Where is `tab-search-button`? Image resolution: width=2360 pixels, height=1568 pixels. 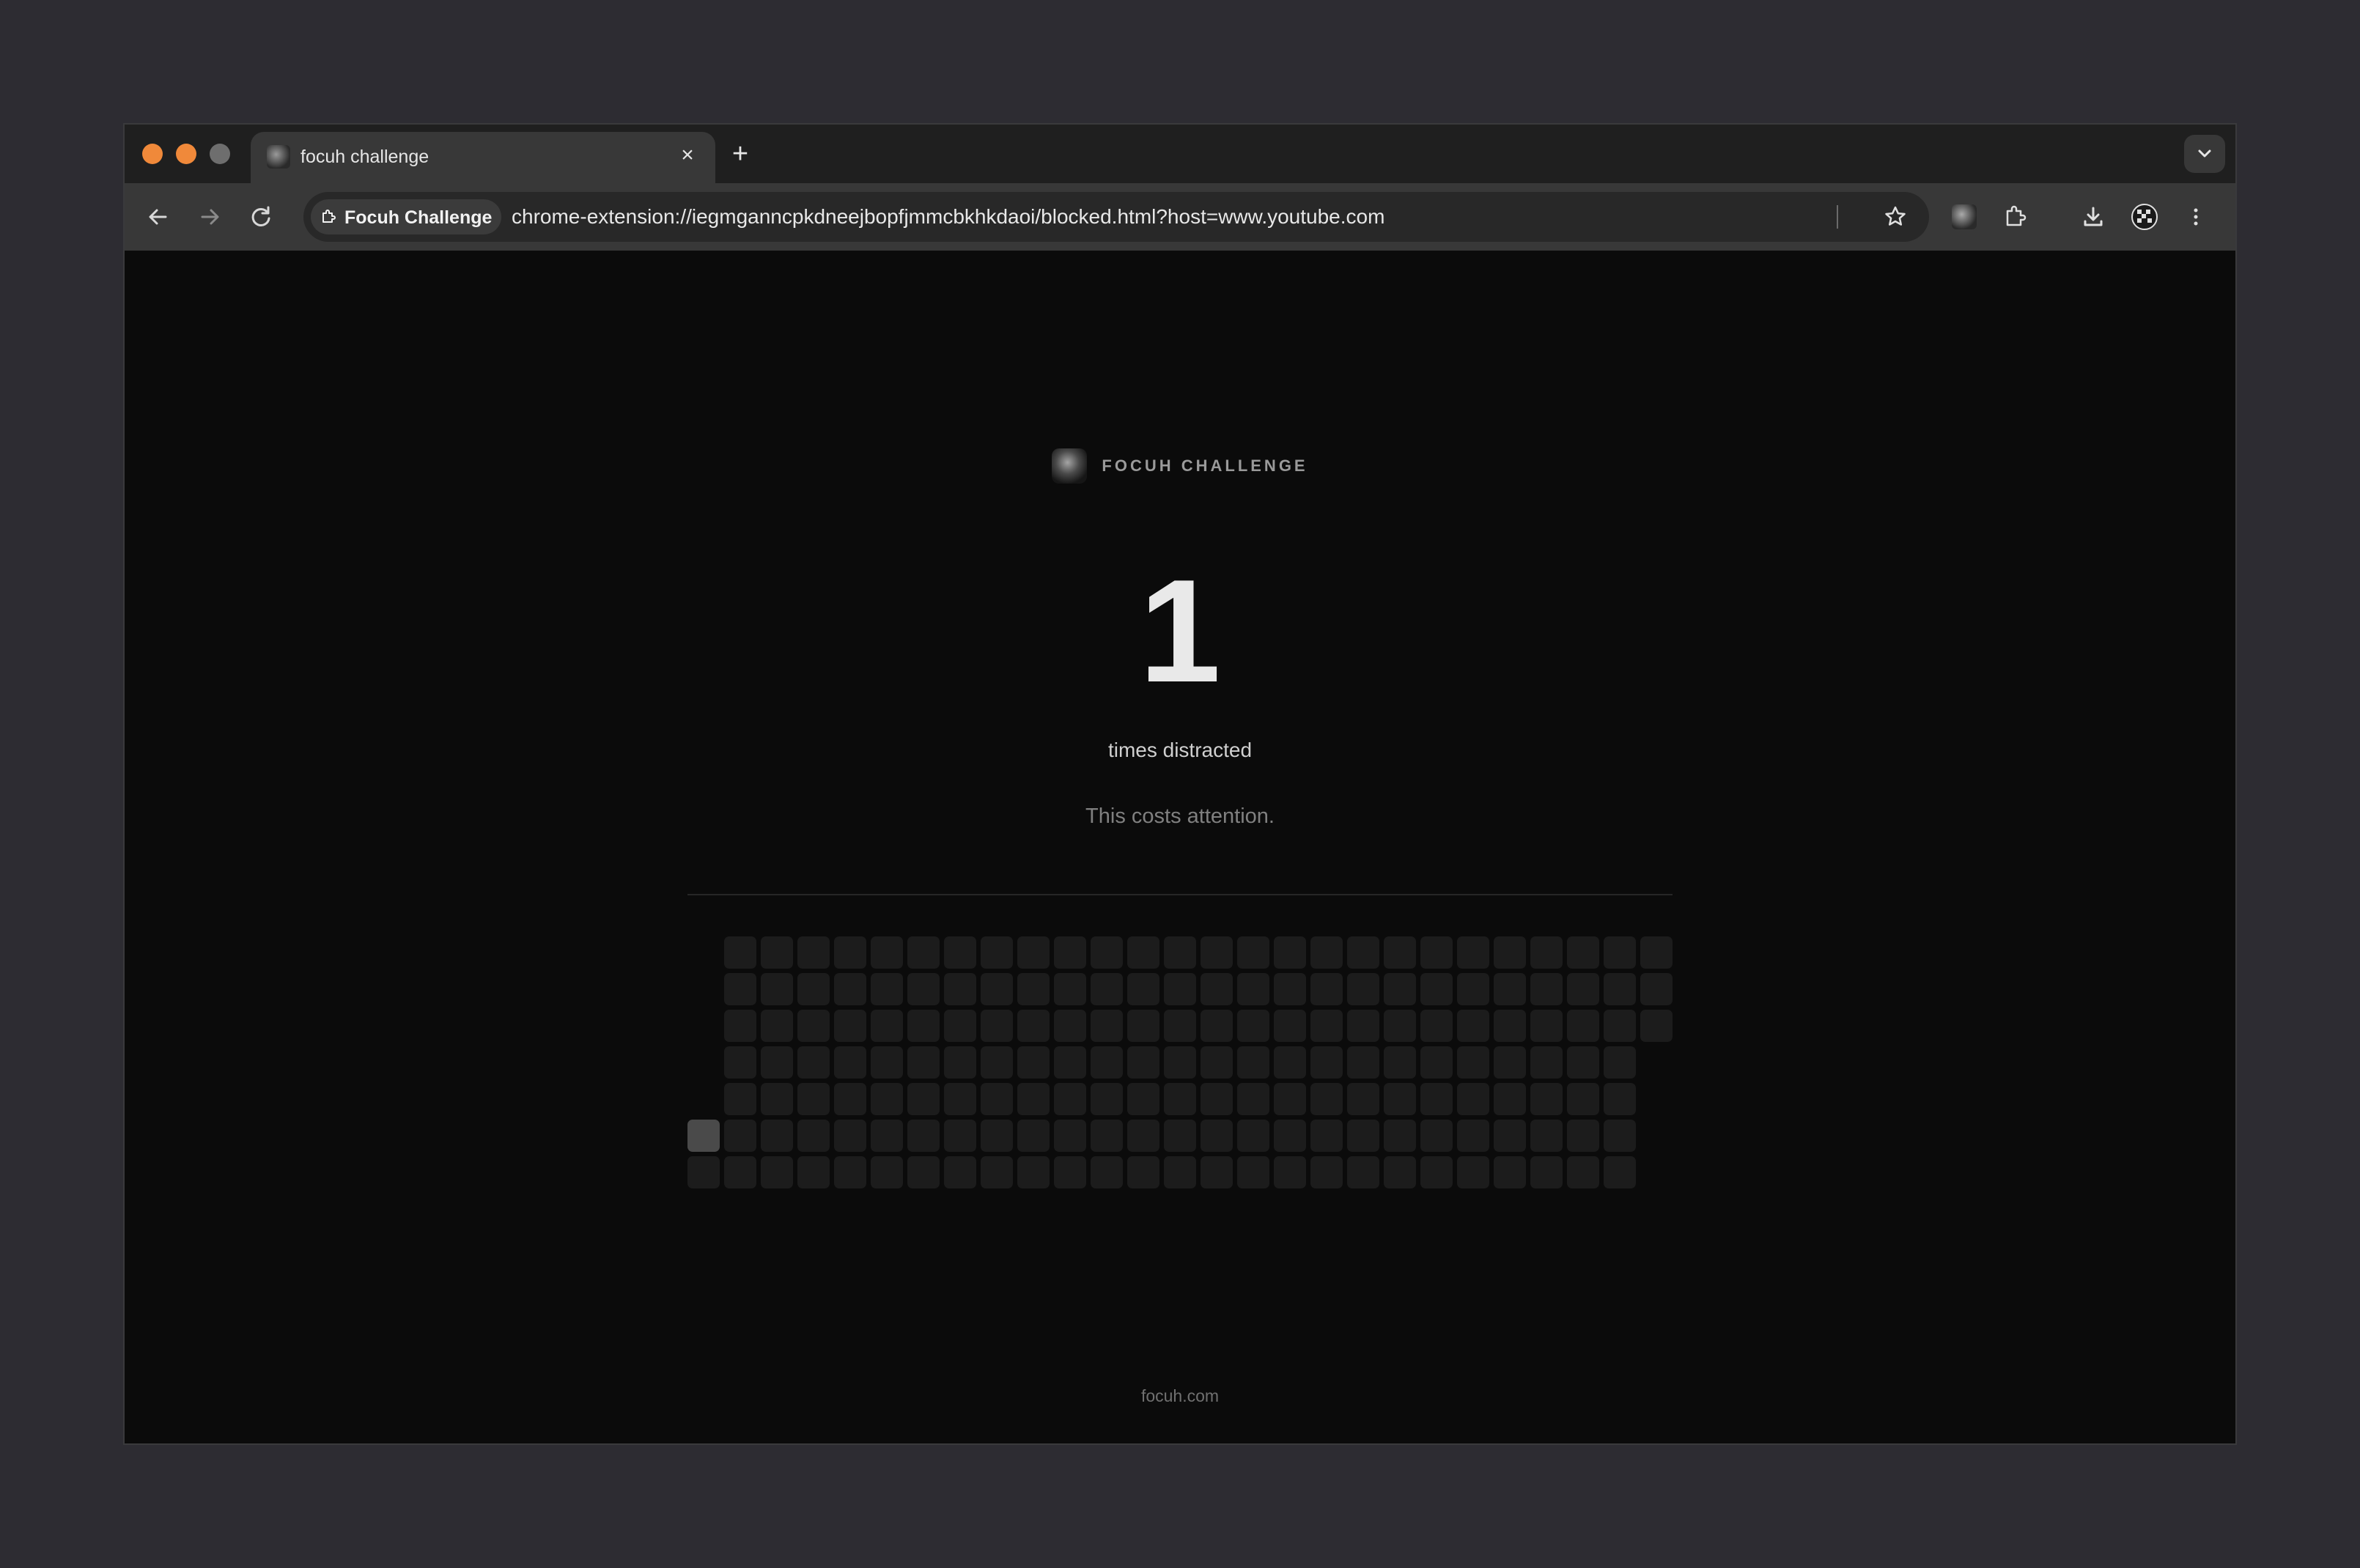 tab-search-button is located at coordinates (2204, 154).